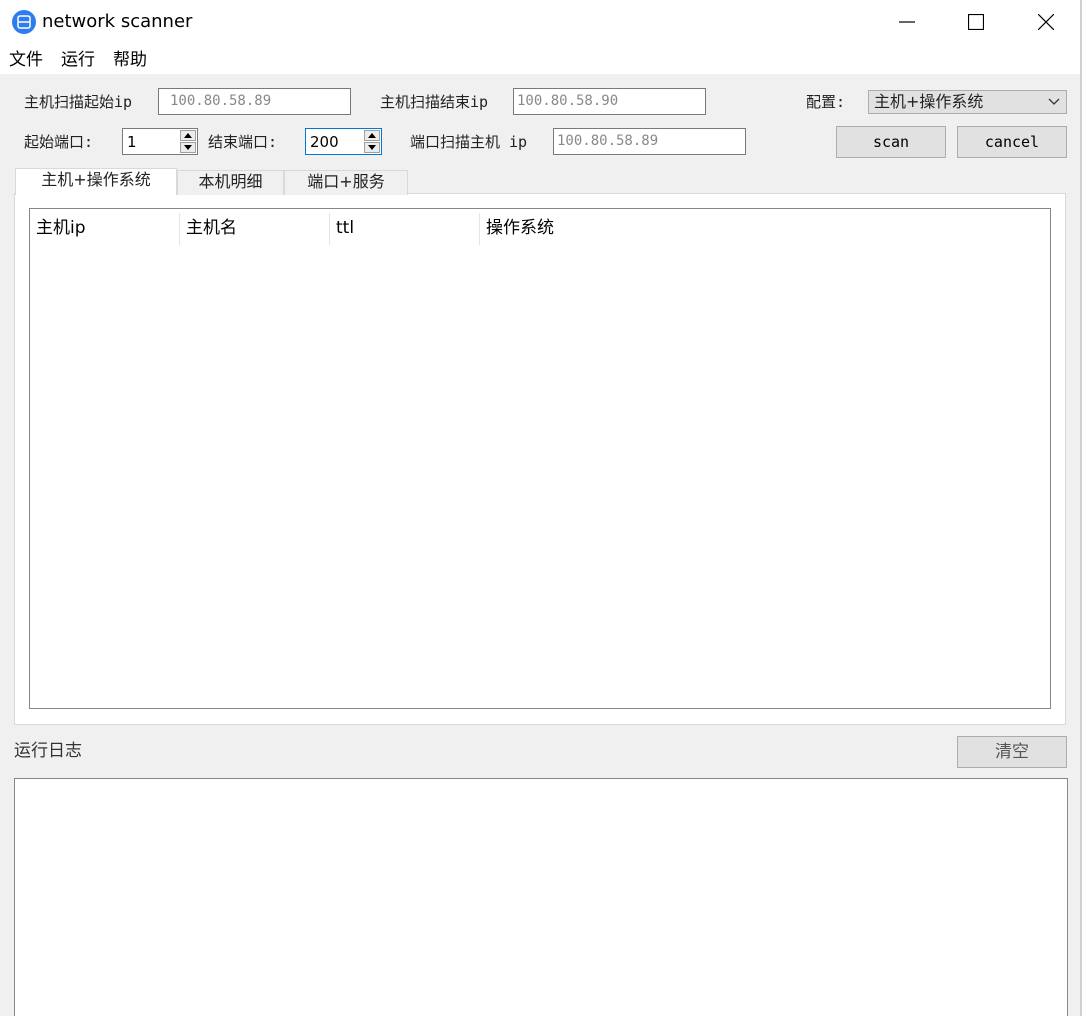 This screenshot has height=1016, width=1082. I want to click on end-port-increment, so click(372, 135).